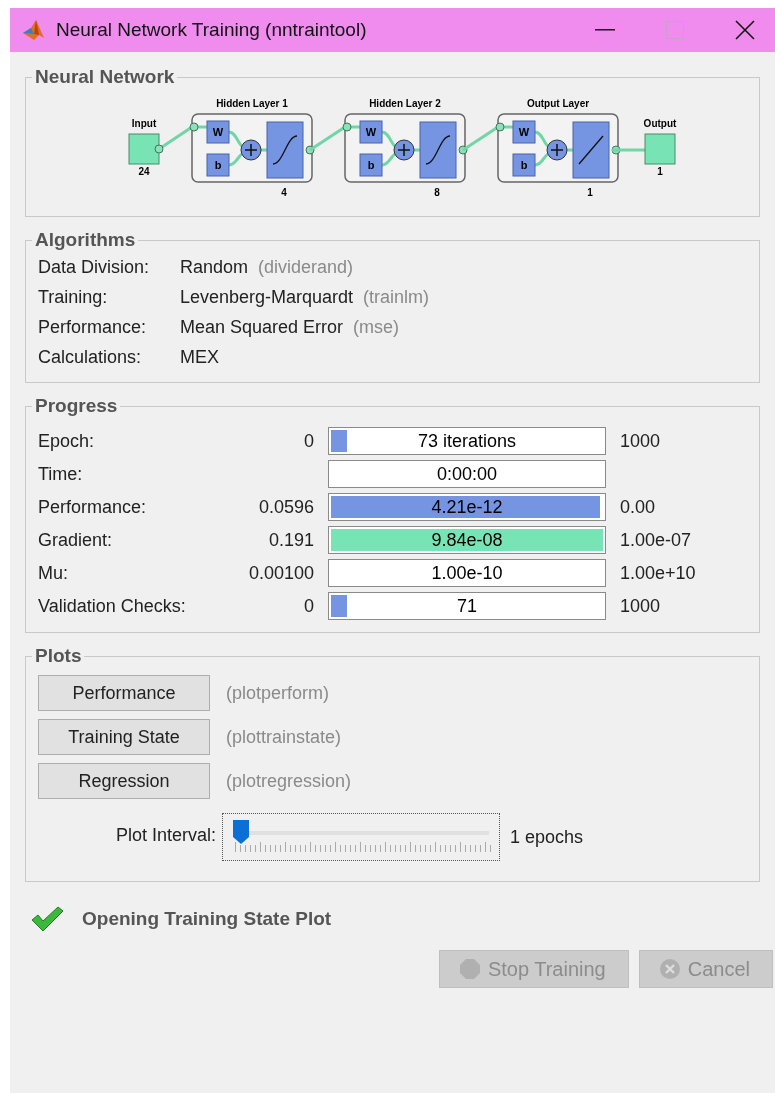 The image size is (775, 1093). I want to click on end-value: 1.00e+10, so click(658, 573).